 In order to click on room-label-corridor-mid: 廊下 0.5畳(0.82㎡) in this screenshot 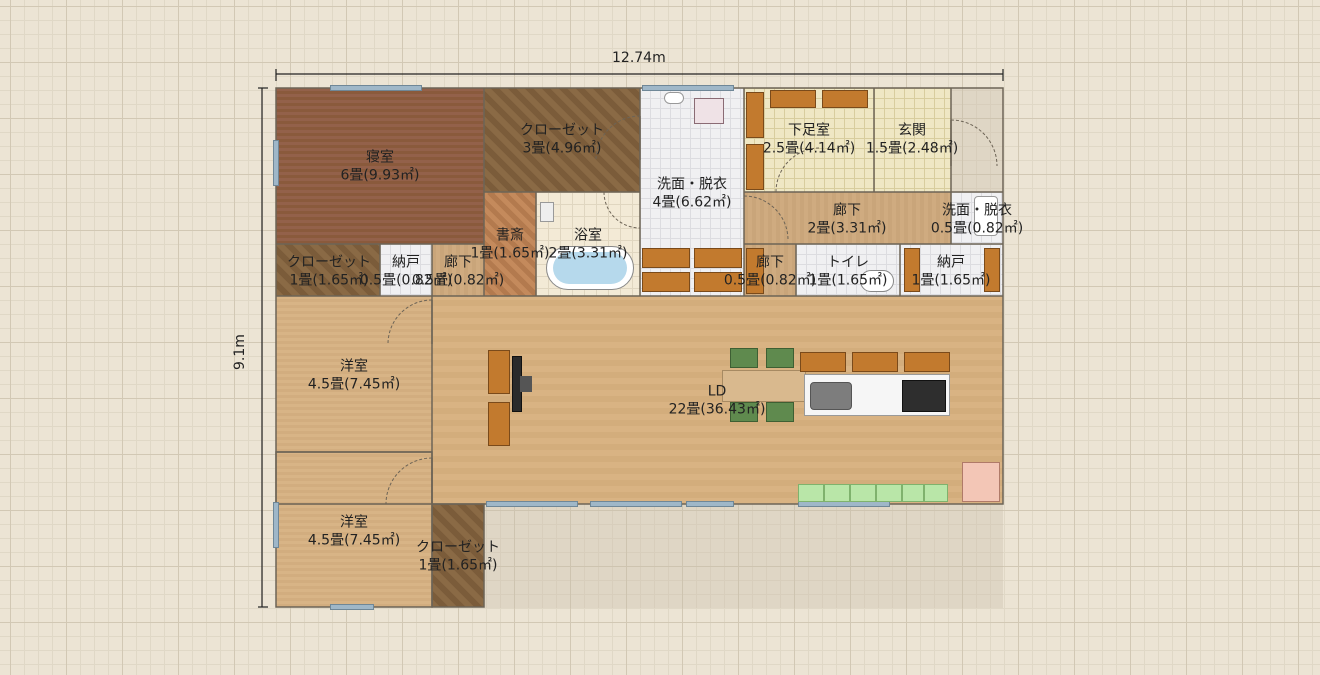, I will do `click(770, 271)`.